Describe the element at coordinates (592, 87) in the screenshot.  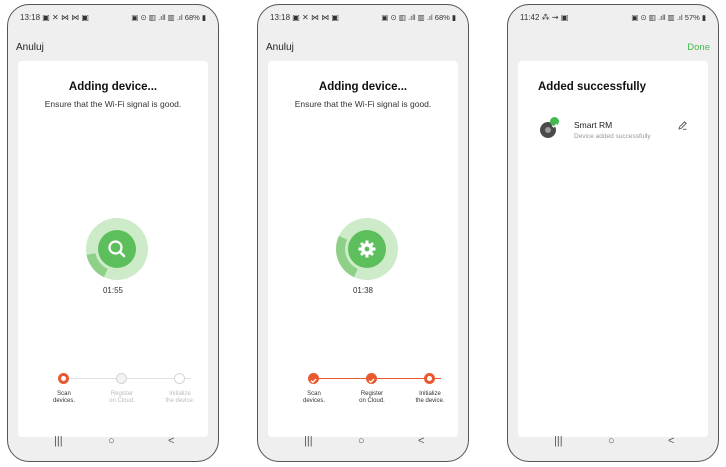
I see `page-title: Added successfully` at that location.